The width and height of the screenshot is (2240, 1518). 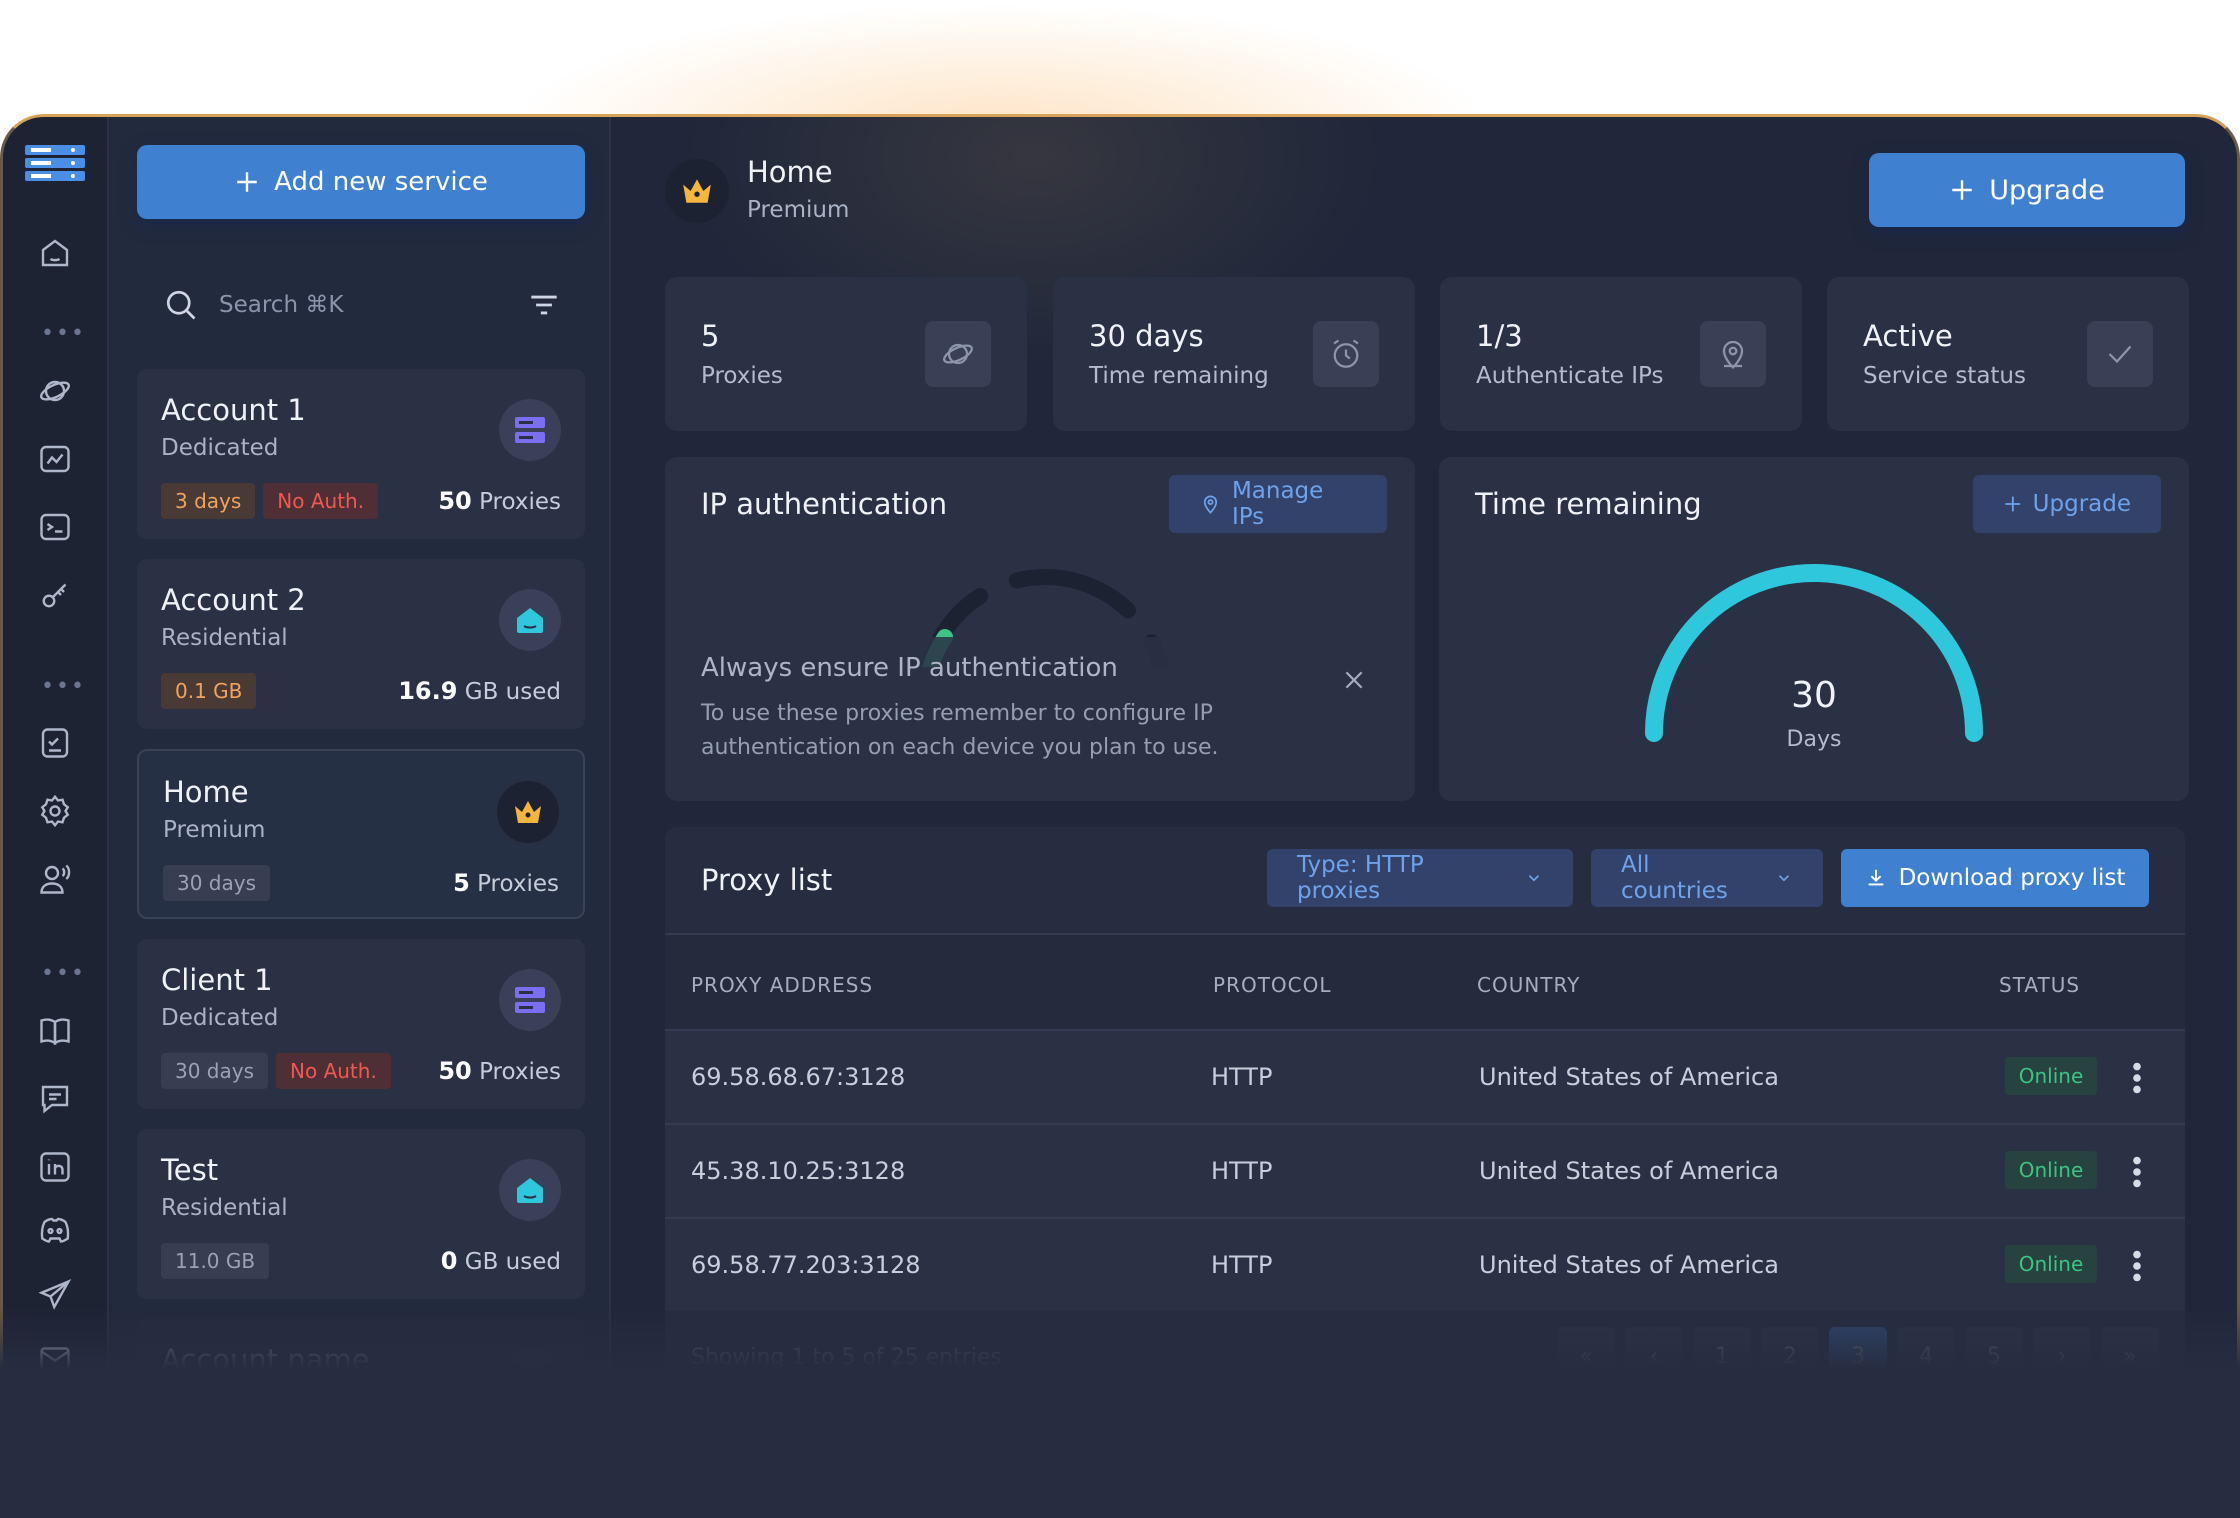 I want to click on alarm-icon, so click(x=1346, y=354).